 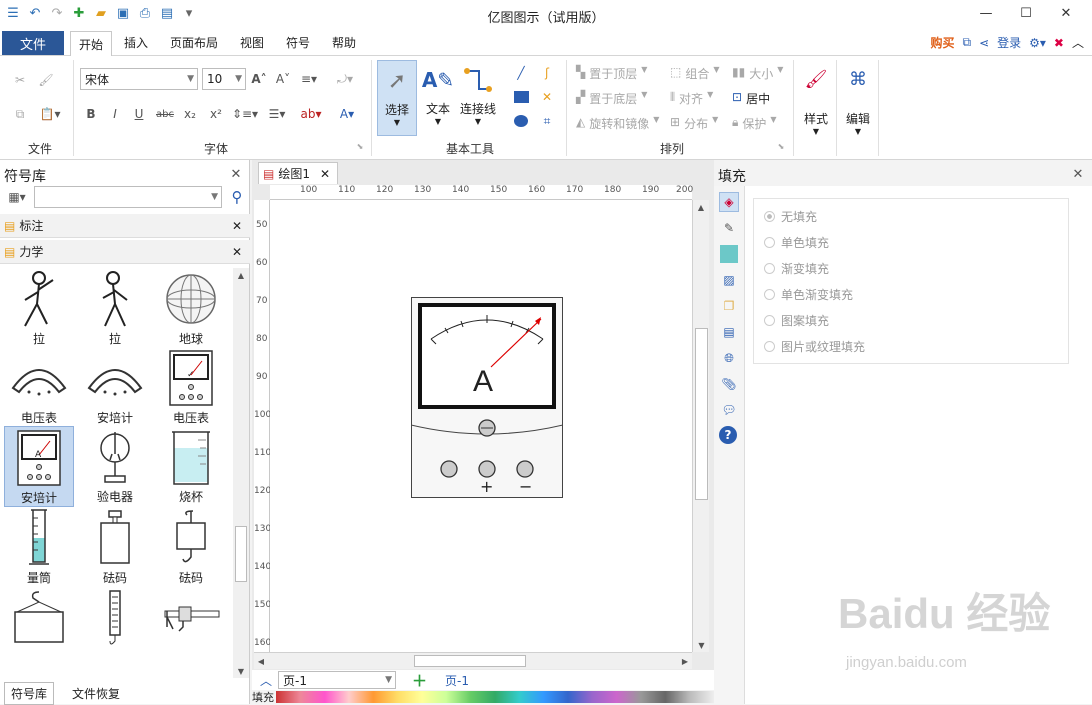 What do you see at coordinates (547, 97) in the screenshot?
I see `point-tool-icon: ✕` at bounding box center [547, 97].